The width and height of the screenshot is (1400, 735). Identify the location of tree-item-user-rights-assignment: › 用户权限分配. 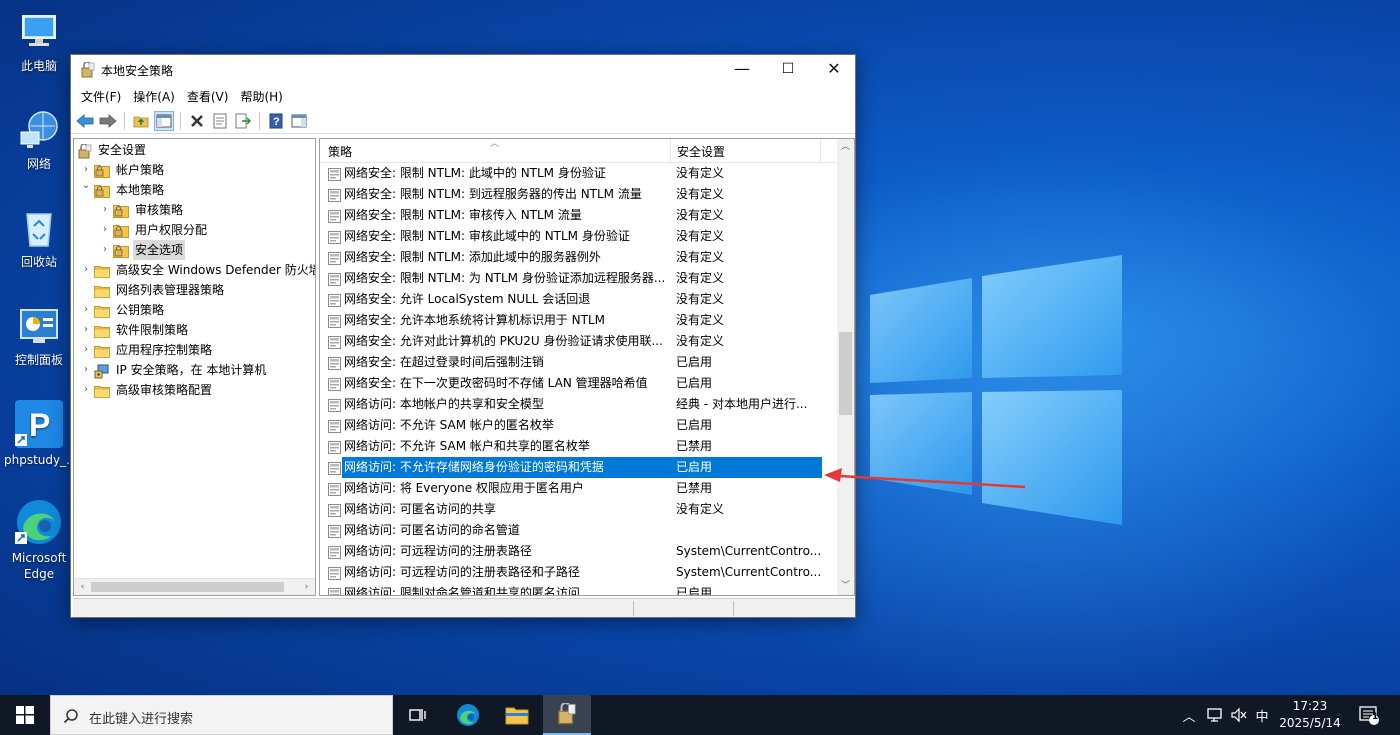
(154, 230).